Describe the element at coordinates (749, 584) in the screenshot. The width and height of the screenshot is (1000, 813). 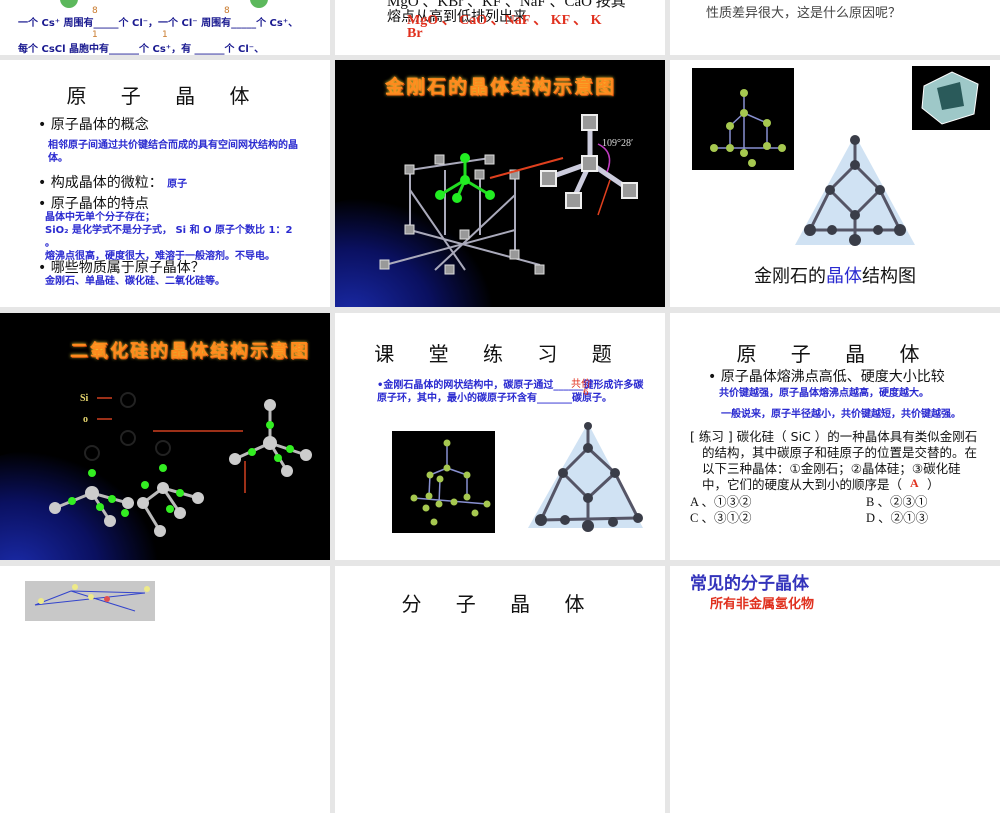
I see `slide-title: 常见的分子晶体` at that location.